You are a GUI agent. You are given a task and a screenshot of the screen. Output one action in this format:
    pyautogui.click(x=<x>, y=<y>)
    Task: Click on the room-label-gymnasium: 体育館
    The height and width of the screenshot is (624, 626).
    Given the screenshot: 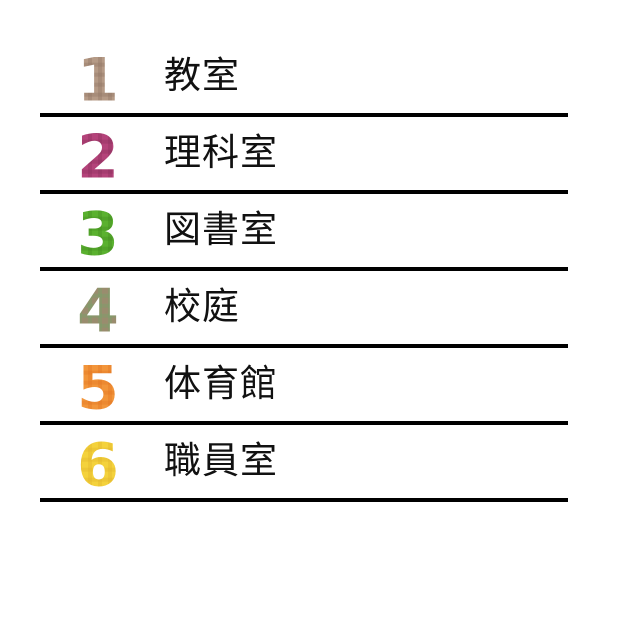 What is the action you would take?
    pyautogui.click(x=221, y=383)
    